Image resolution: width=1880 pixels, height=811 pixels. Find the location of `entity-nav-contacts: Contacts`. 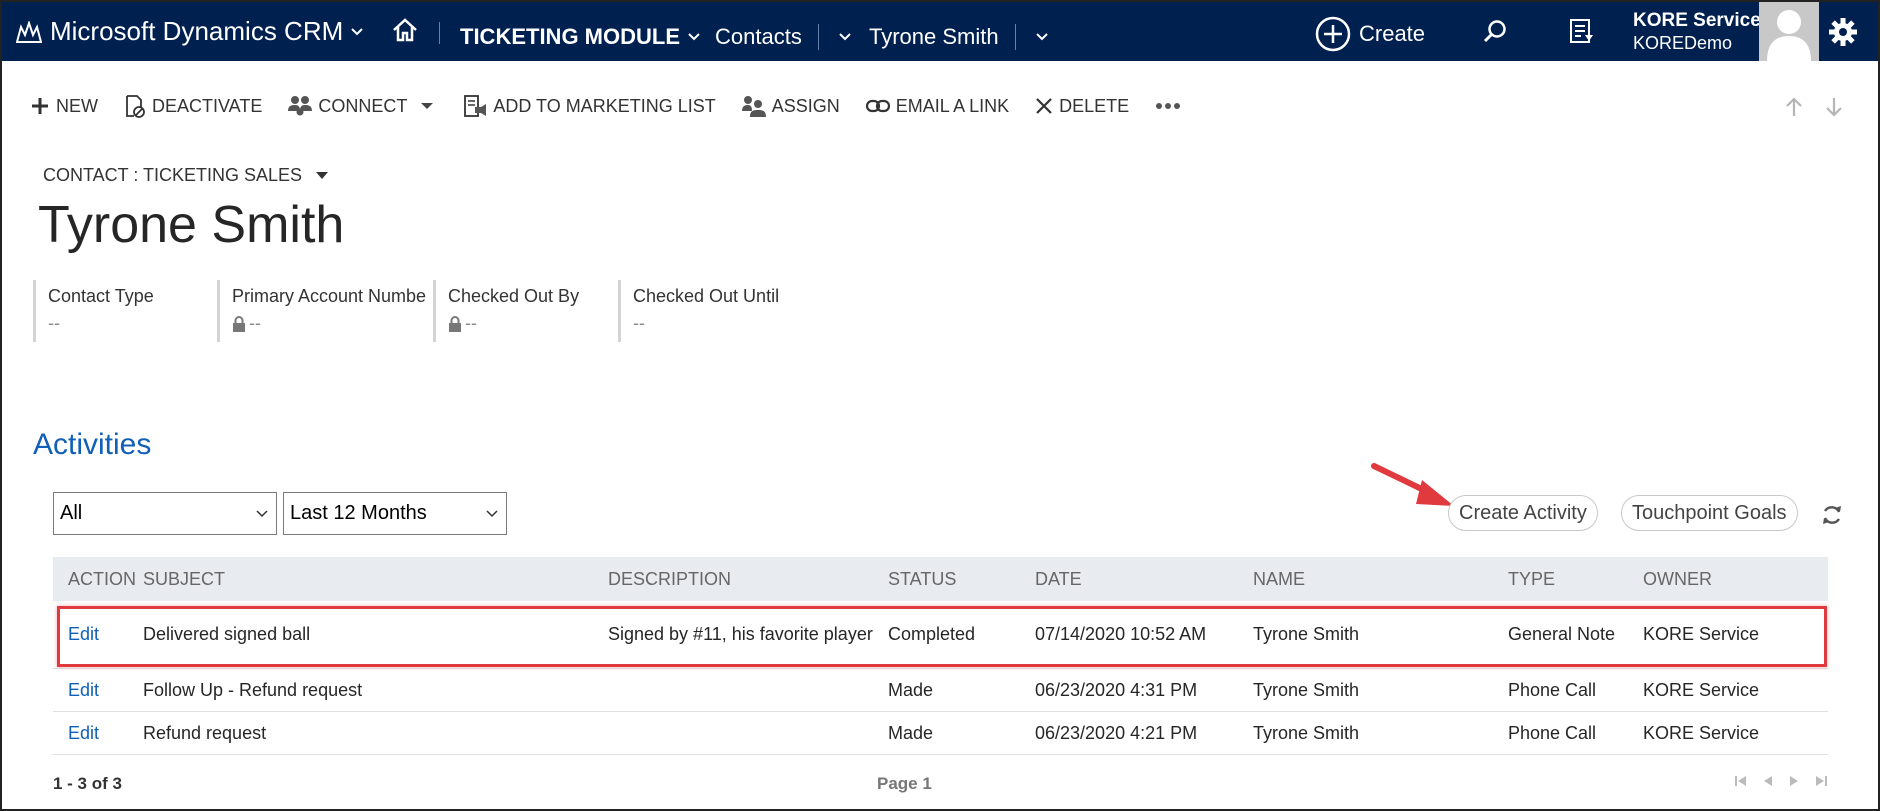

entity-nav-contacts: Contacts is located at coordinates (783, 37).